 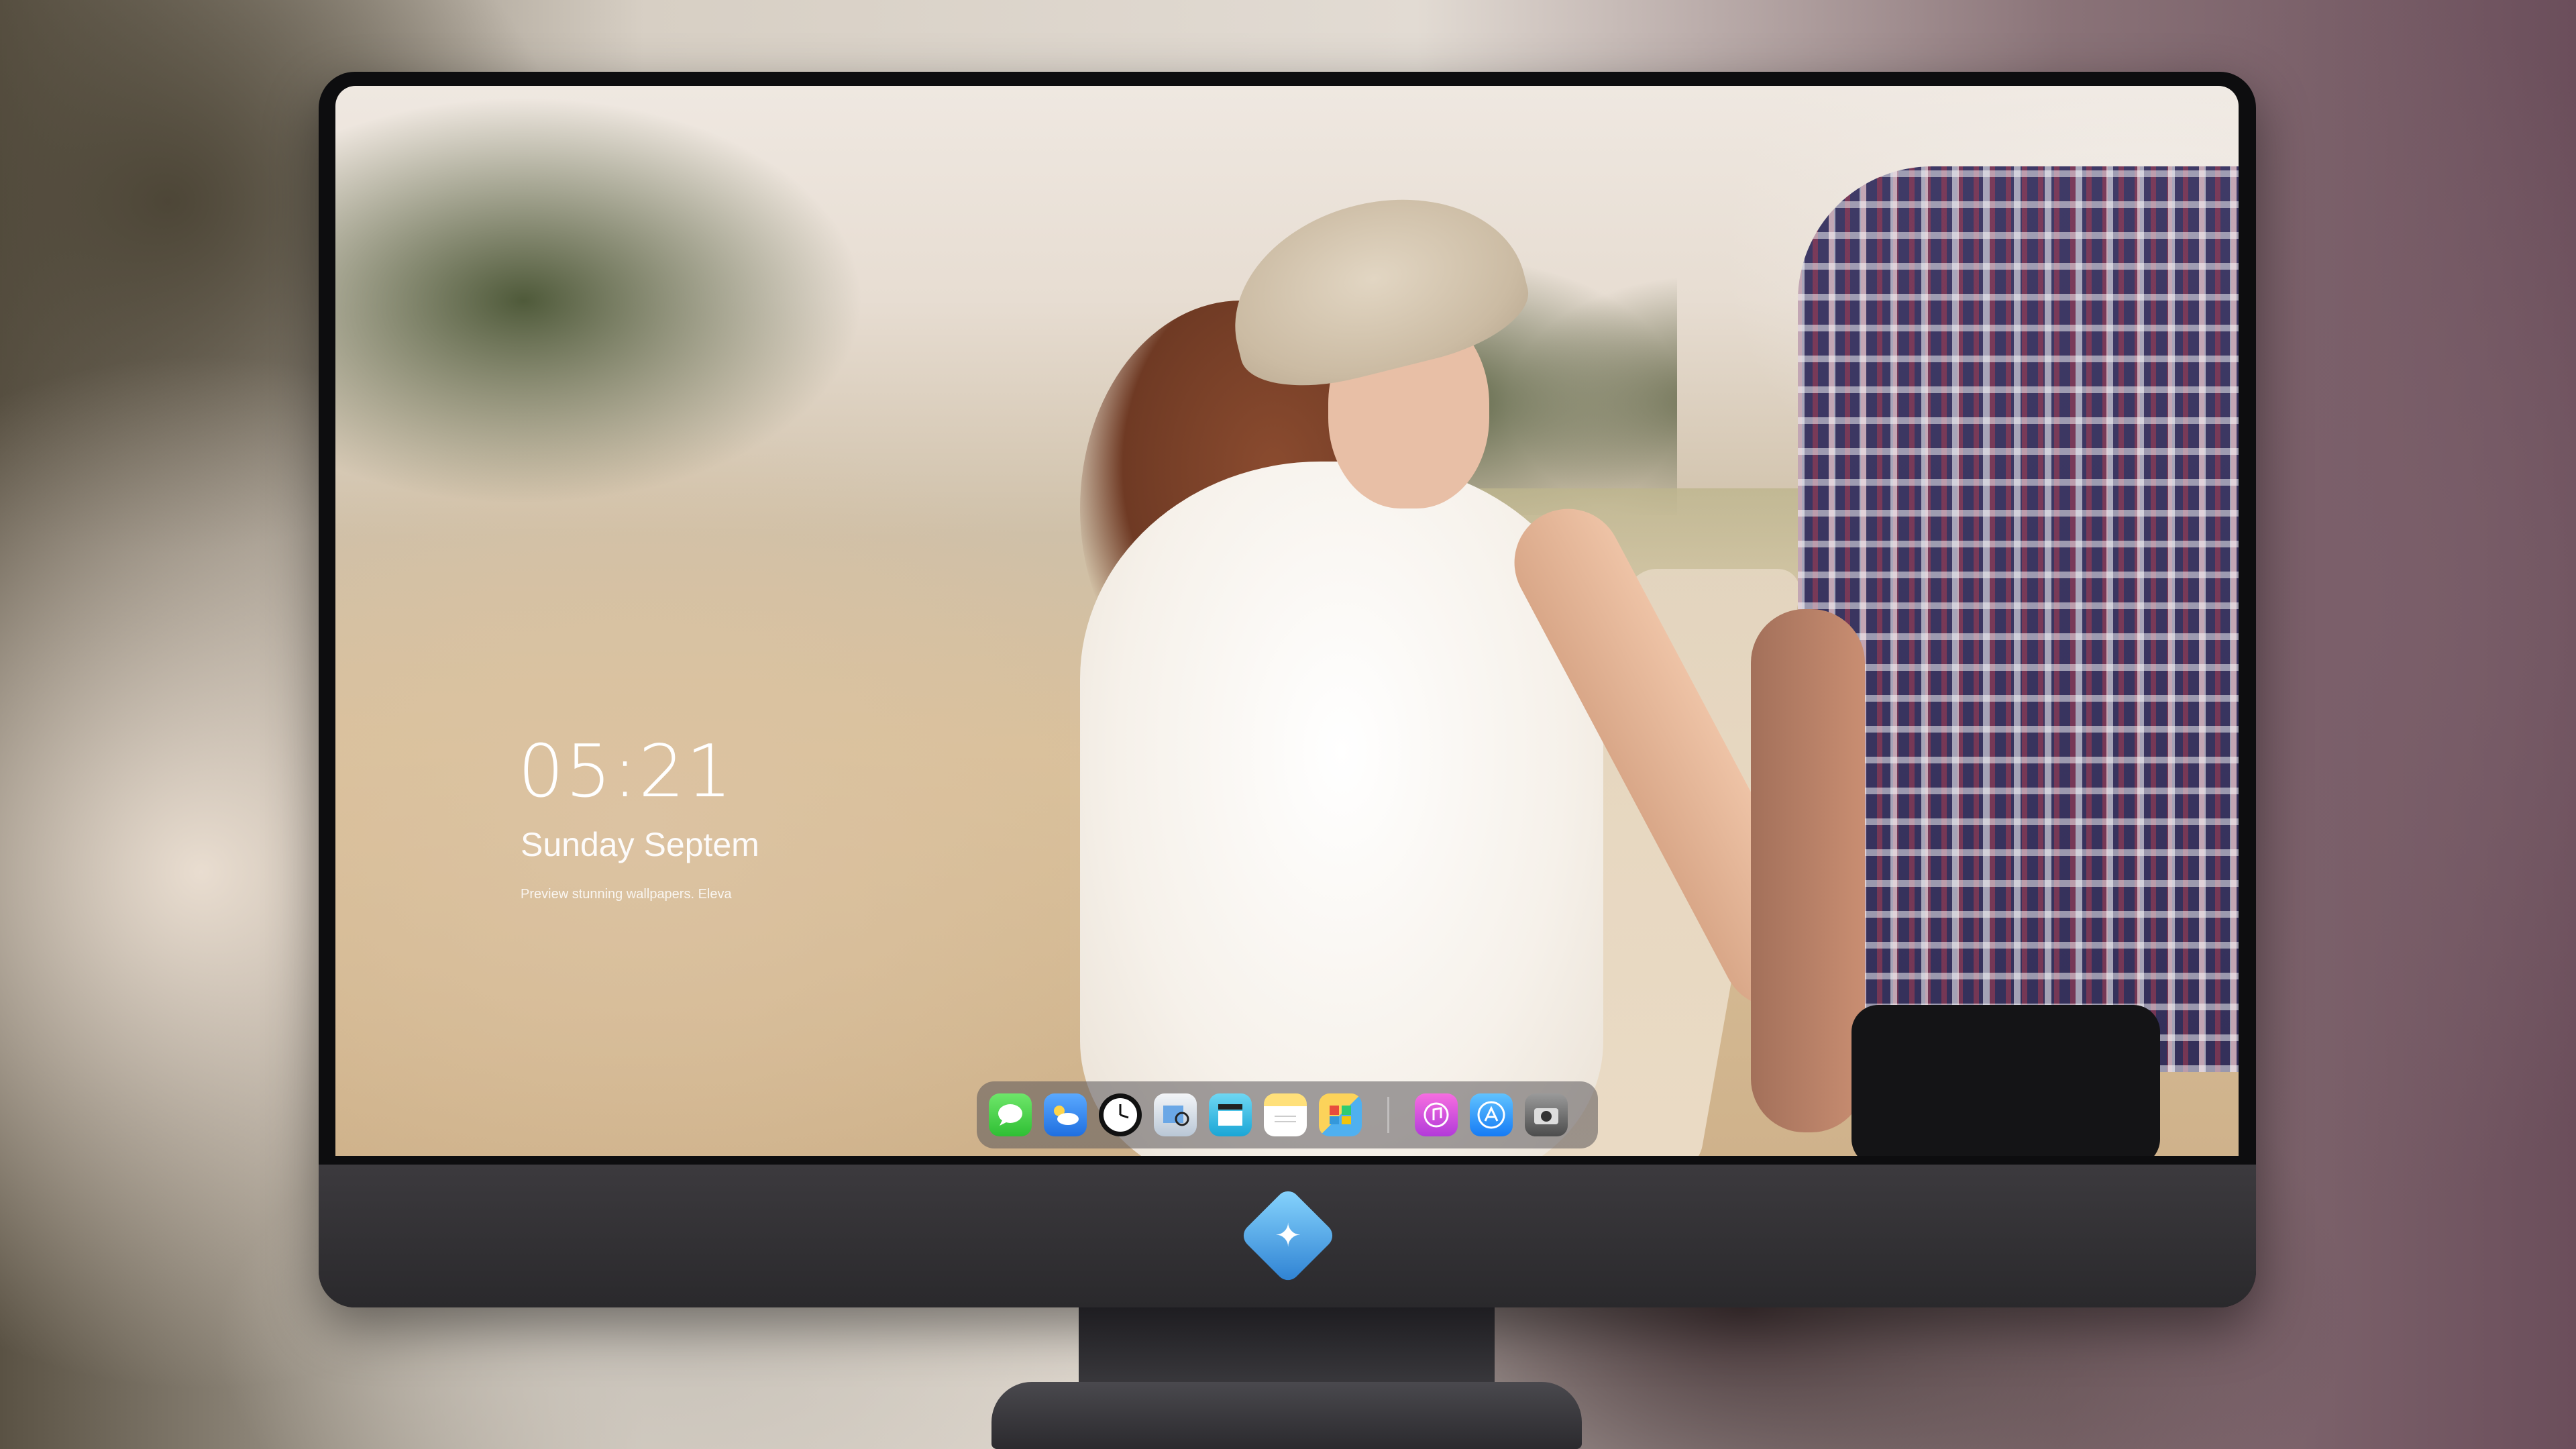 What do you see at coordinates (1436, 1114) in the screenshot?
I see `music-icon` at bounding box center [1436, 1114].